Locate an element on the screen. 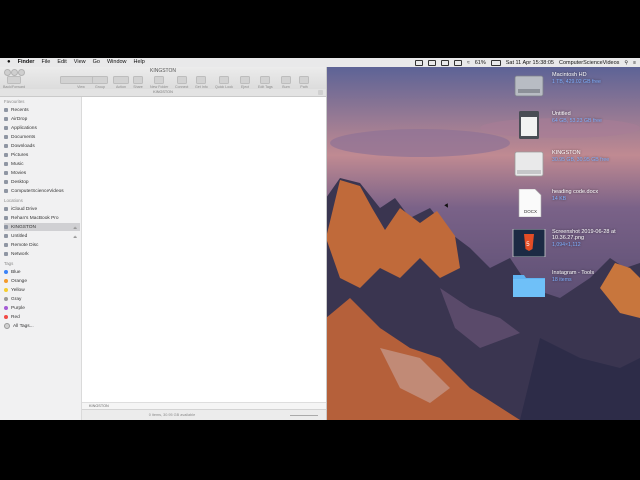  sidebar-heading-locations: Locations is located at coordinates (13, 200).